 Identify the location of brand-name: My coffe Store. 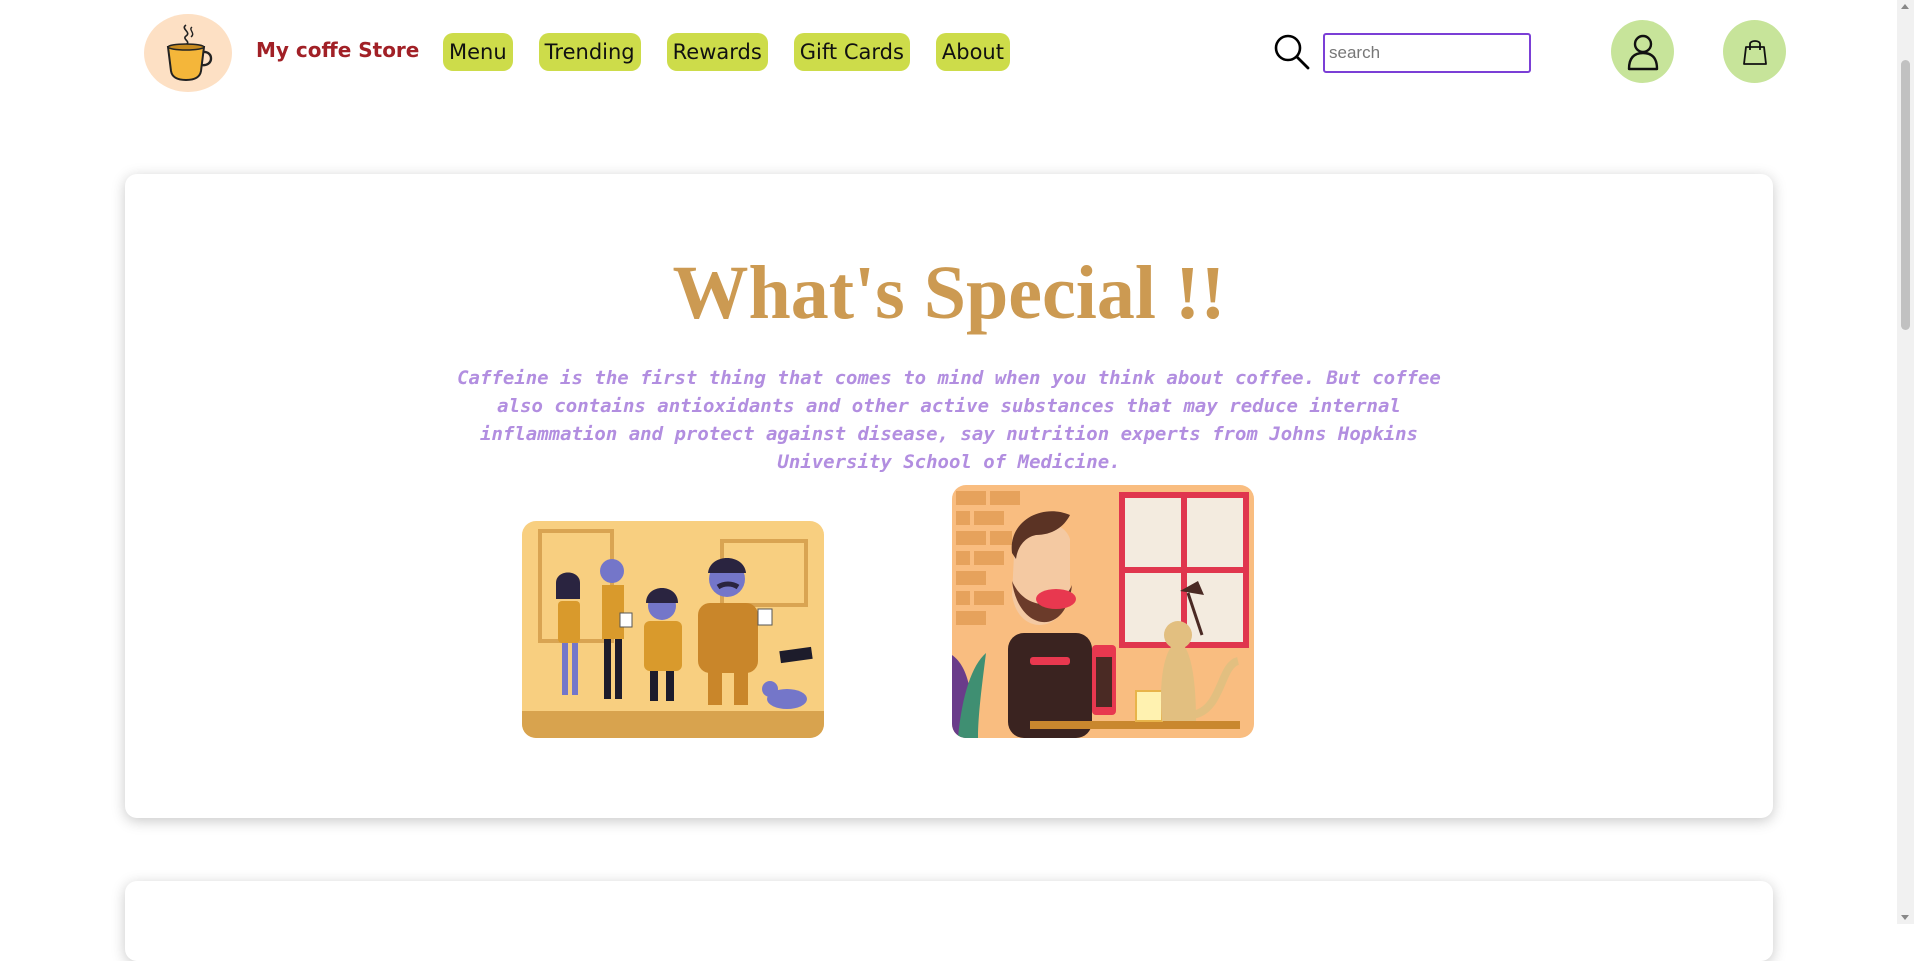
(337, 50).